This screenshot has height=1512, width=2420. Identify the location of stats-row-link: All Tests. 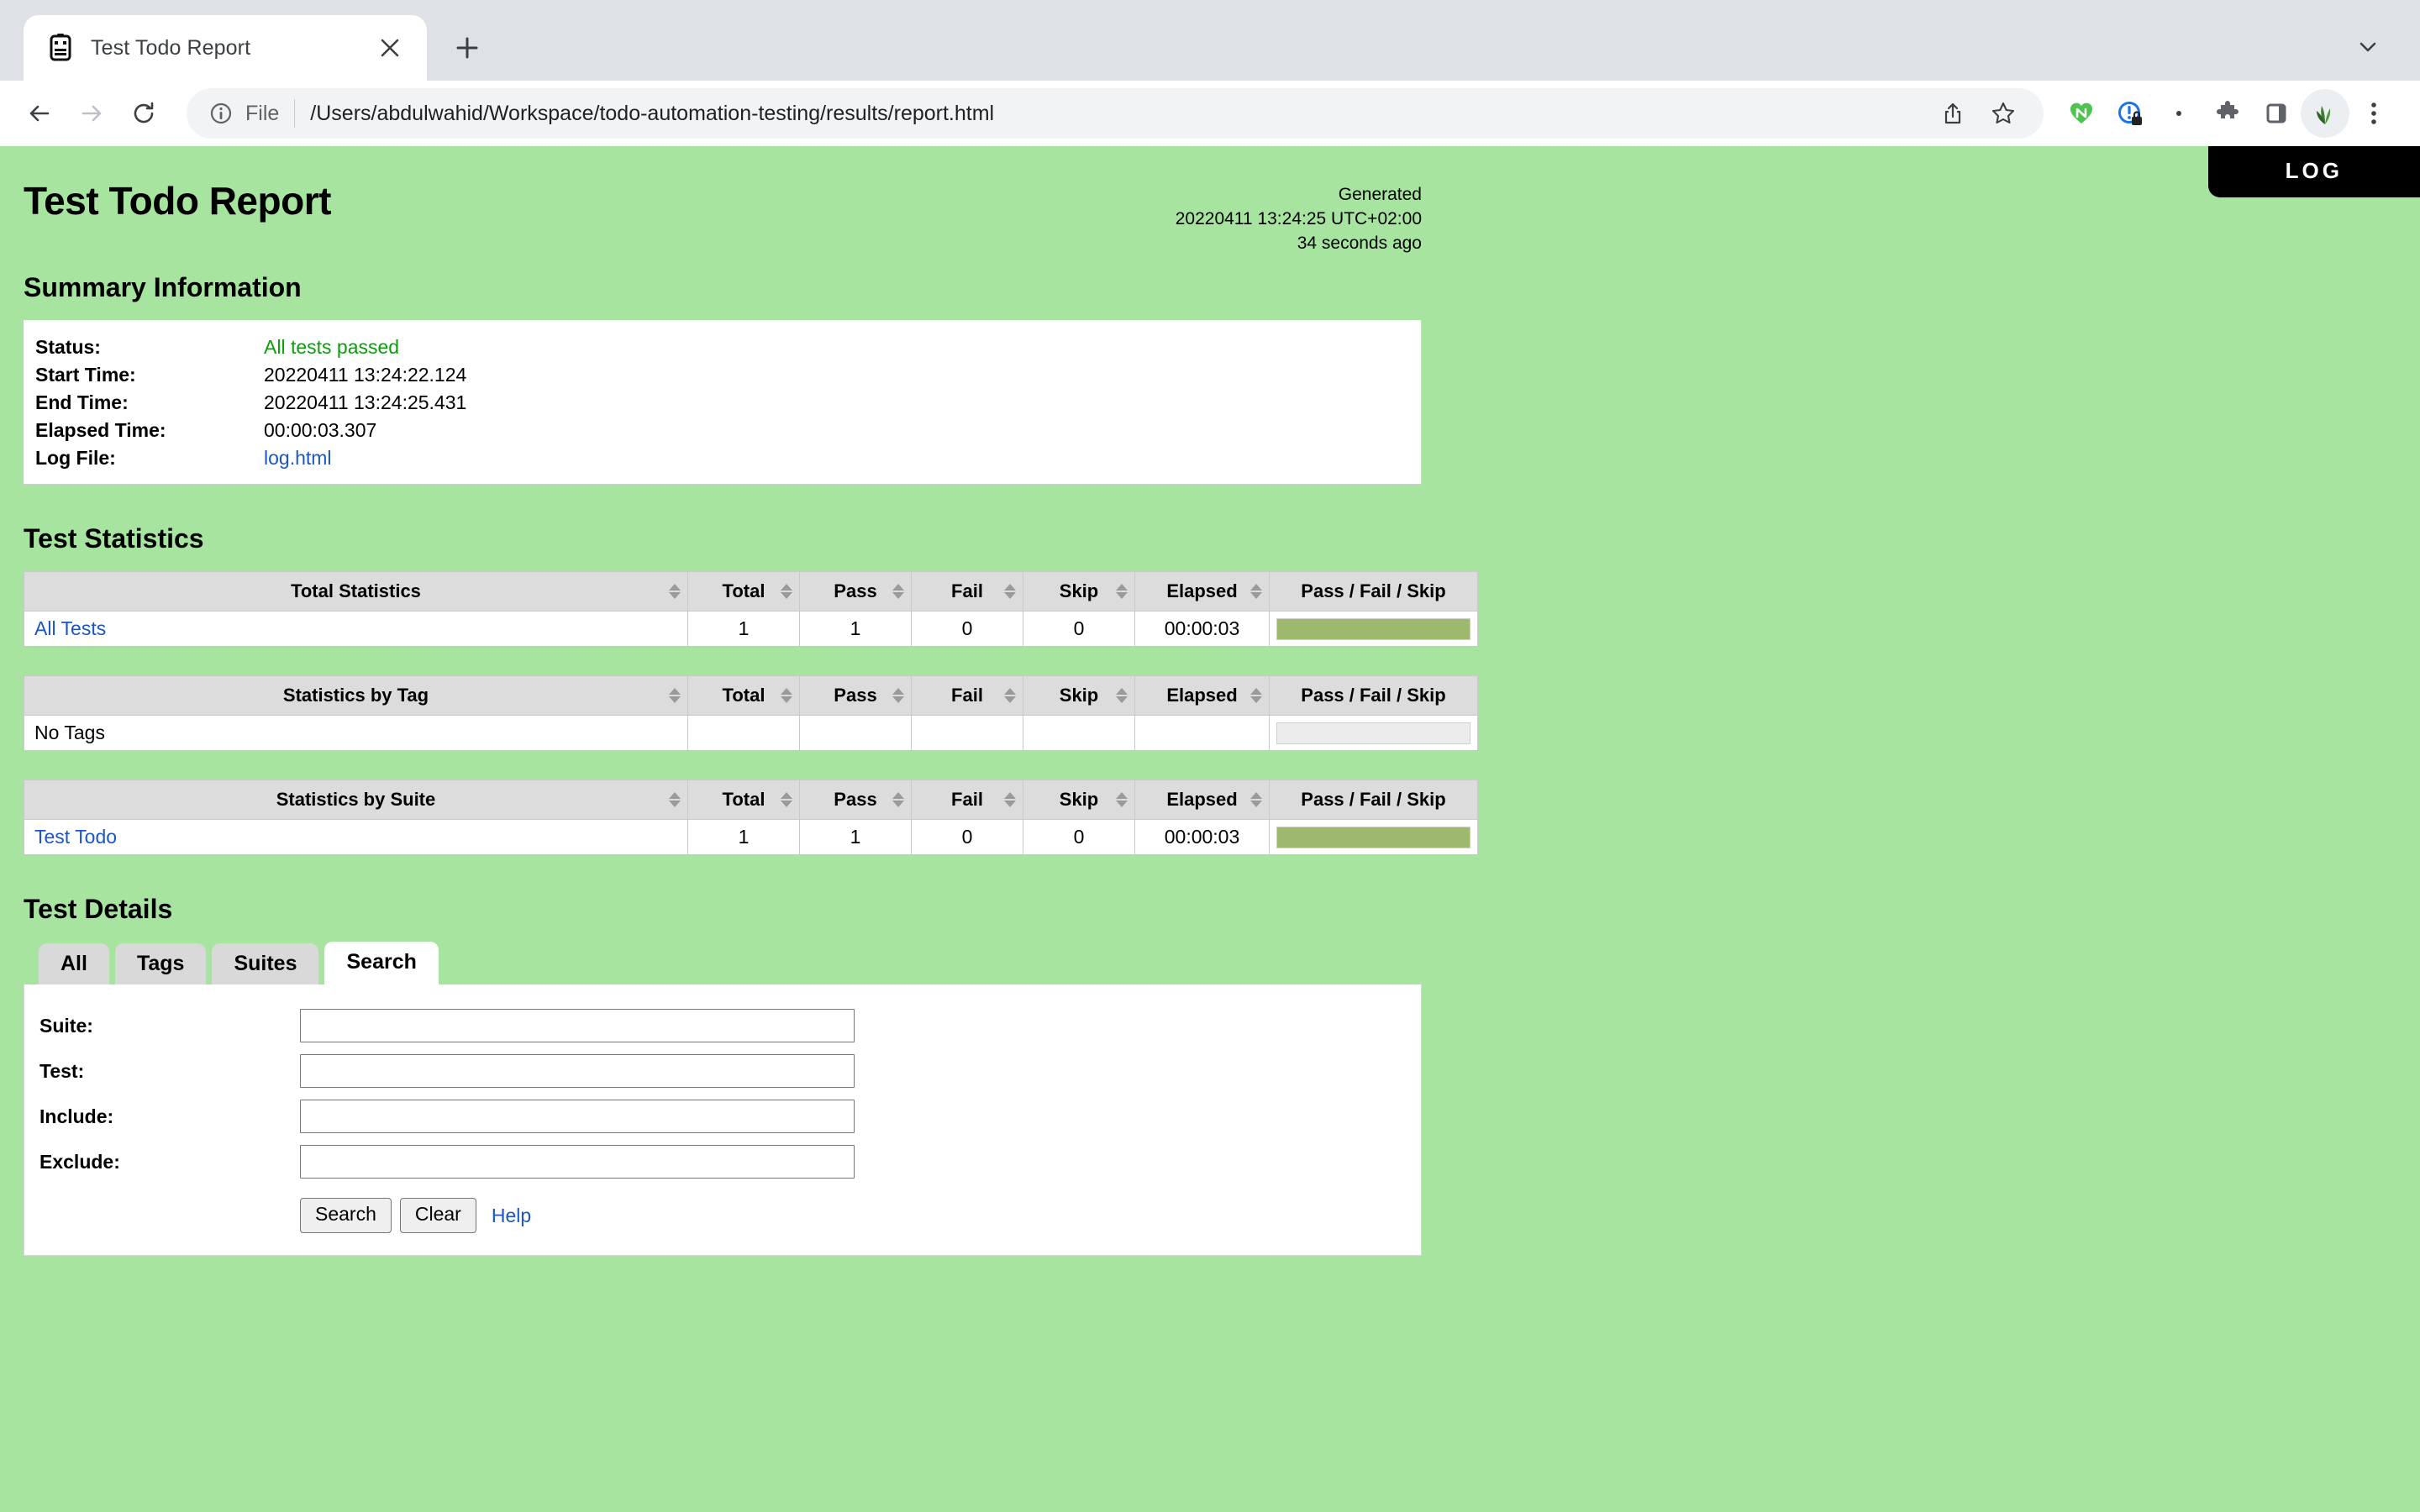
(70, 628).